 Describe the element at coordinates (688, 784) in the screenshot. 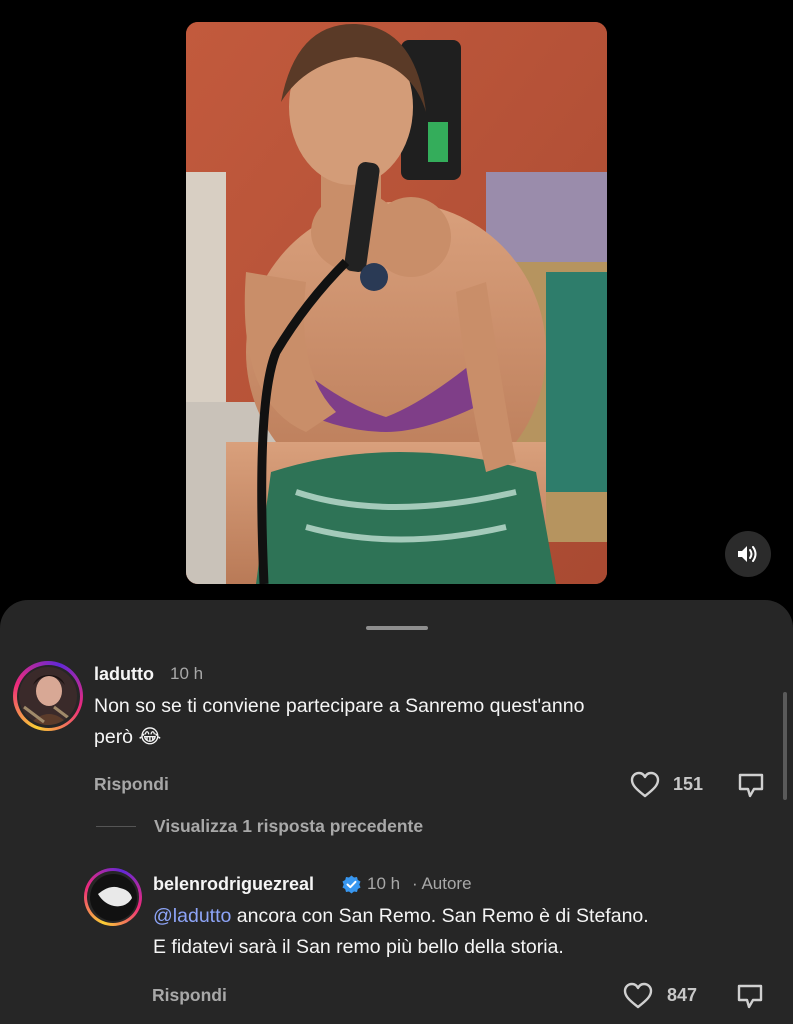

I see `like-count: 151` at that location.